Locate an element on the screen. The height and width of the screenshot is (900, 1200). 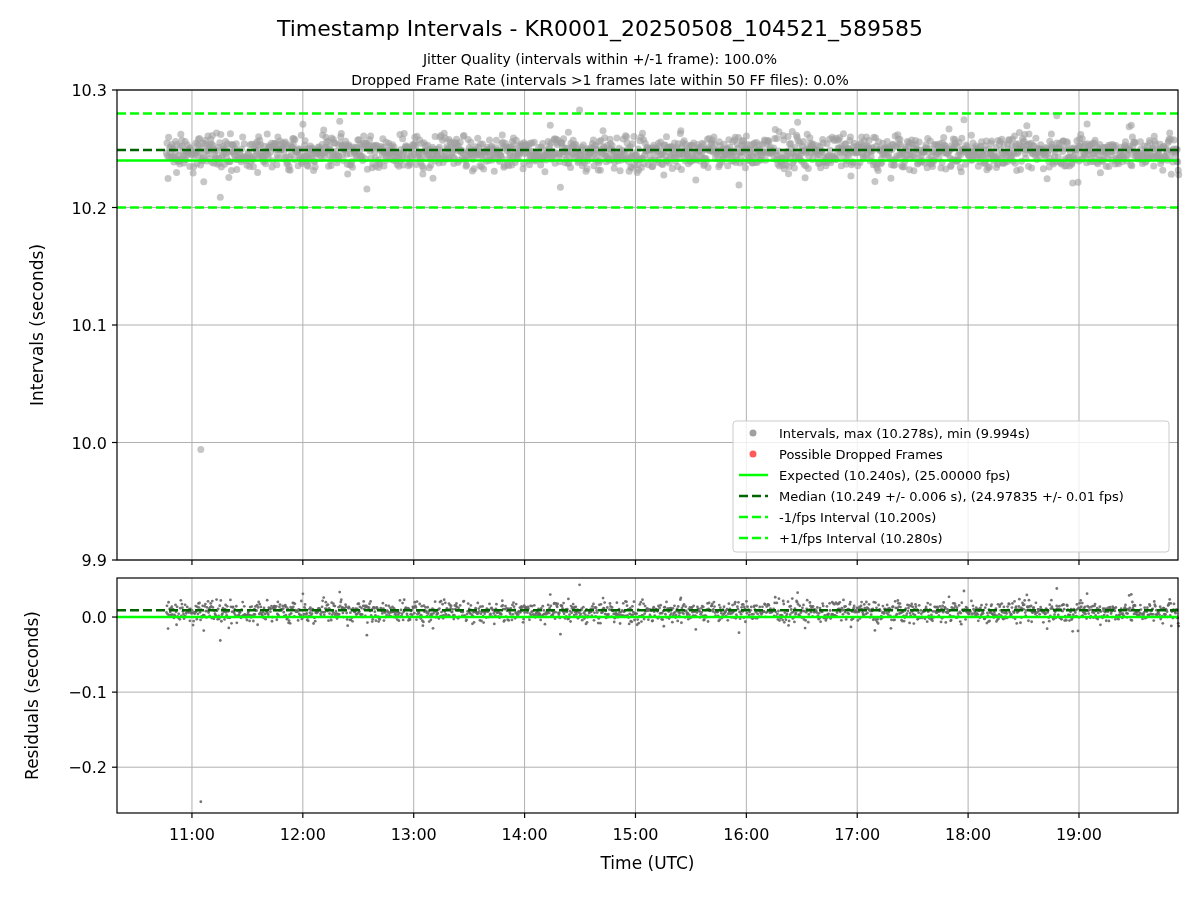
tick-label: 10.1 is located at coordinates (89, 325).